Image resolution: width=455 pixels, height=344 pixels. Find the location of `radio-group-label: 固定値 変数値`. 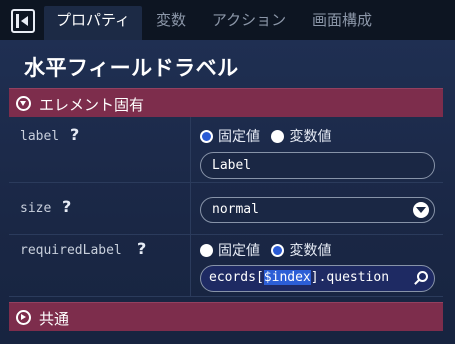

radio-group-label: 固定値 変数値 is located at coordinates (269, 136).